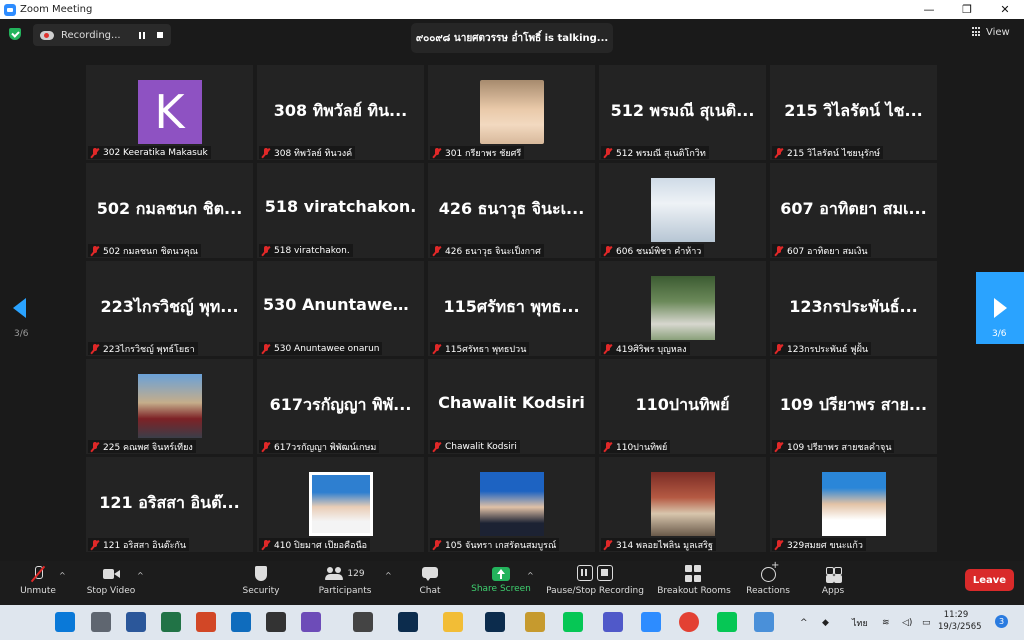  What do you see at coordinates (501, 583) in the screenshot?
I see `share-screen-button: Share Screen` at bounding box center [501, 583].